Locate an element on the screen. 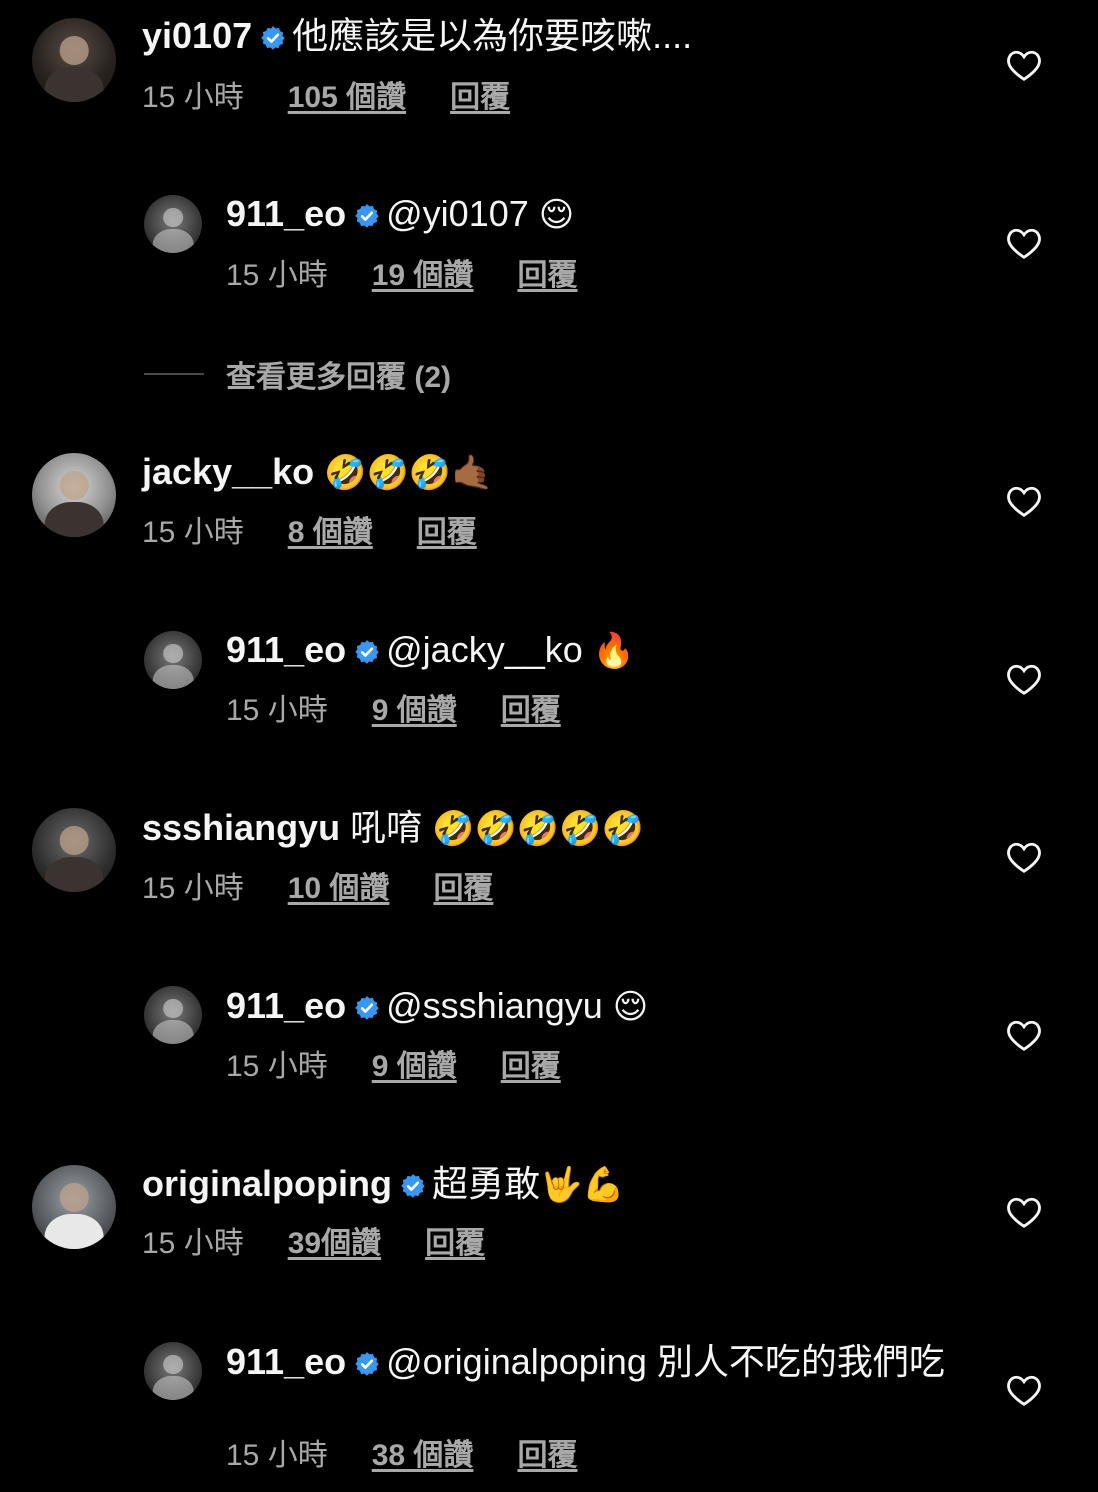 This screenshot has width=1098, height=1492. view-more-replies-label: 查看更多回覆 (2) is located at coordinates (338, 377).